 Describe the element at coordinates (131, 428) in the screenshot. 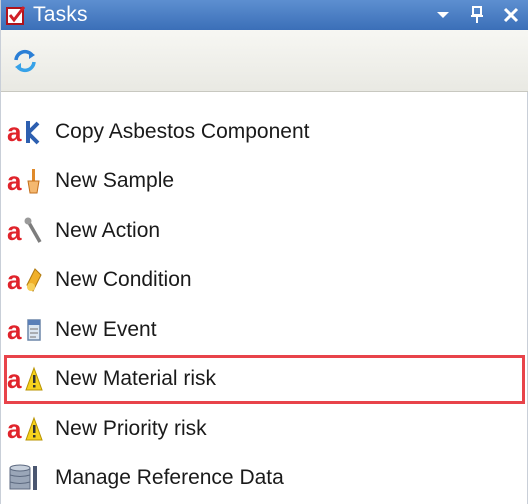

I see `task-label: New Priority risk` at that location.